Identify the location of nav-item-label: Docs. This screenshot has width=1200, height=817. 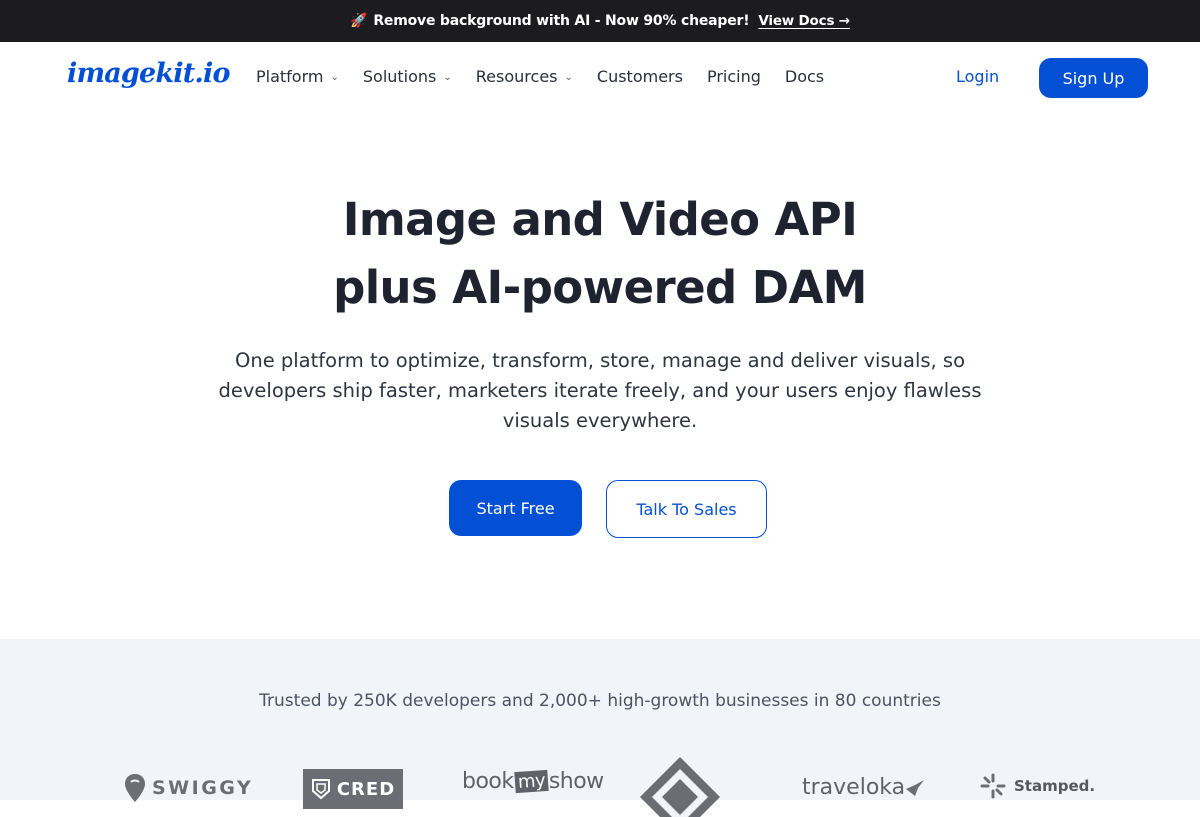
(804, 76).